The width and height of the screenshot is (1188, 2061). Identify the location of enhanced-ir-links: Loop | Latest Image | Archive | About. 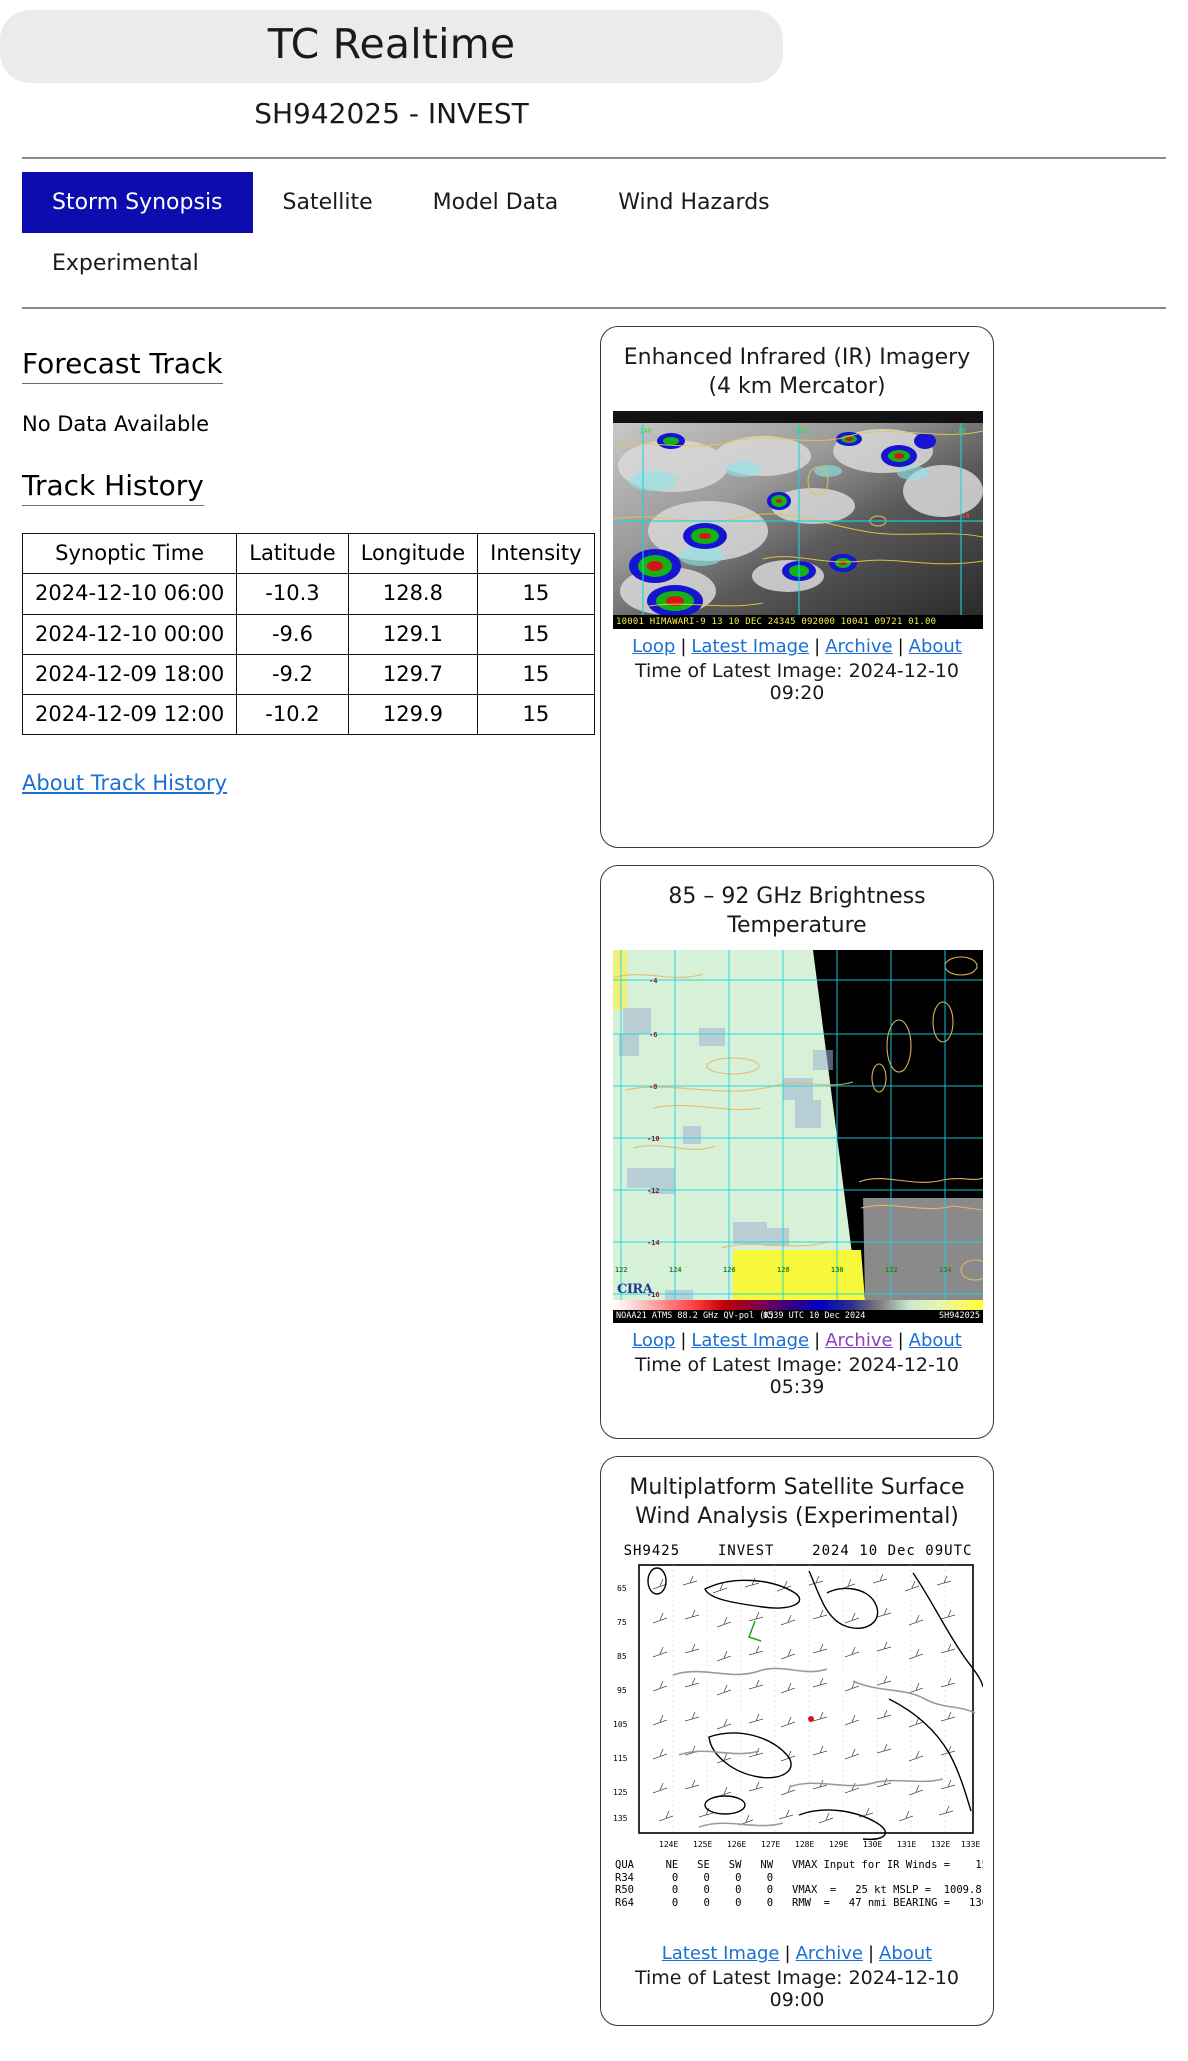
(797, 646).